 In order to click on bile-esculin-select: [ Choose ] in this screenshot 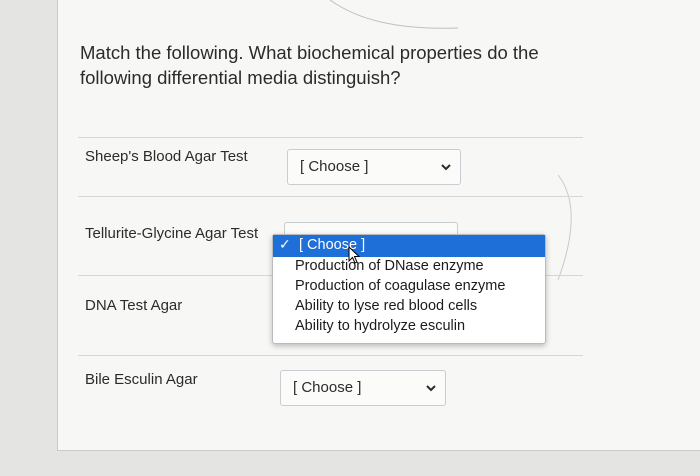, I will do `click(363, 388)`.